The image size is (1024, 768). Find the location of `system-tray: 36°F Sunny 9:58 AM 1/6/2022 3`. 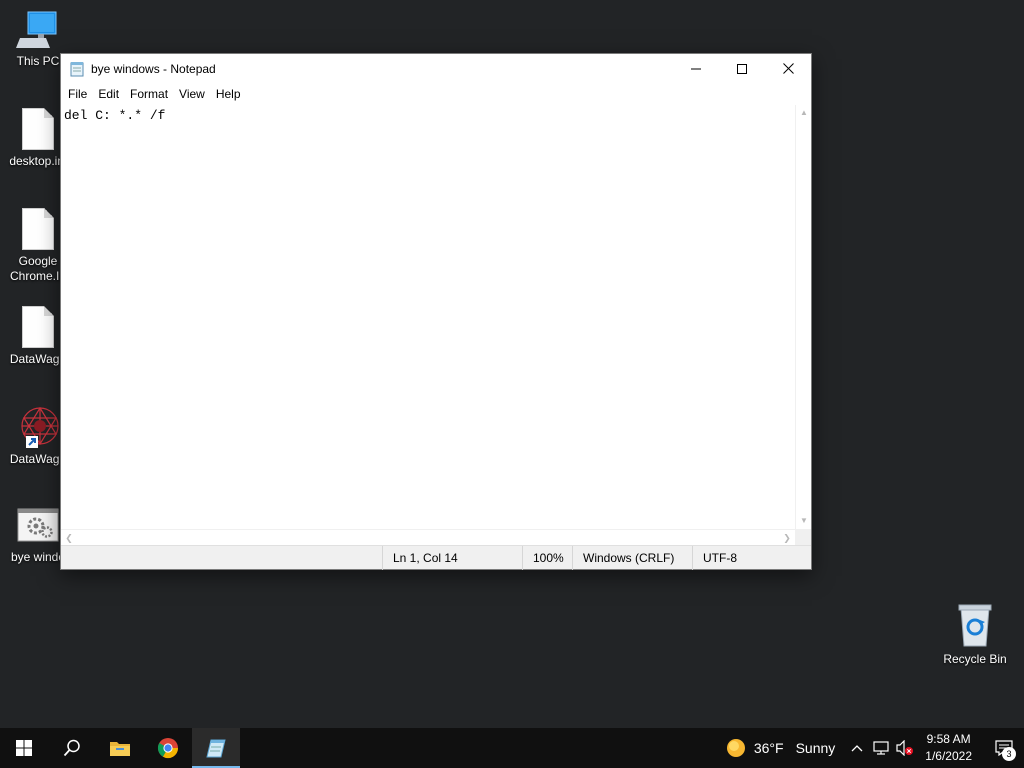

system-tray: 36°F Sunny 9:58 AM 1/6/2022 3 is located at coordinates (875, 748).